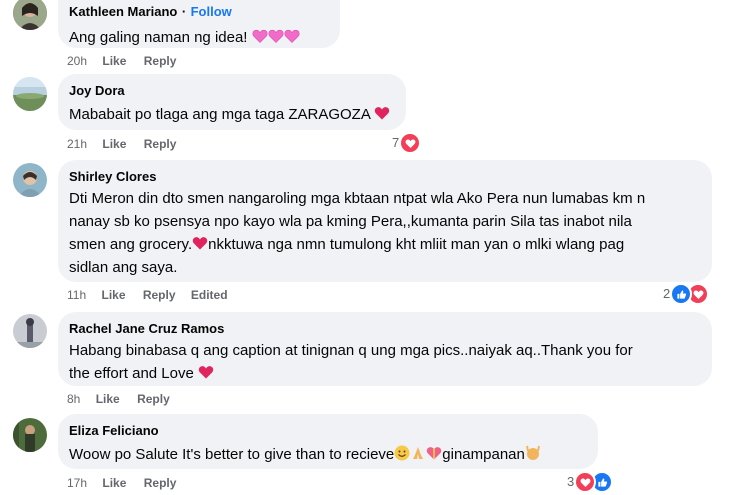 The image size is (750, 495). What do you see at coordinates (209, 295) in the screenshot?
I see `edited-label: Edited` at bounding box center [209, 295].